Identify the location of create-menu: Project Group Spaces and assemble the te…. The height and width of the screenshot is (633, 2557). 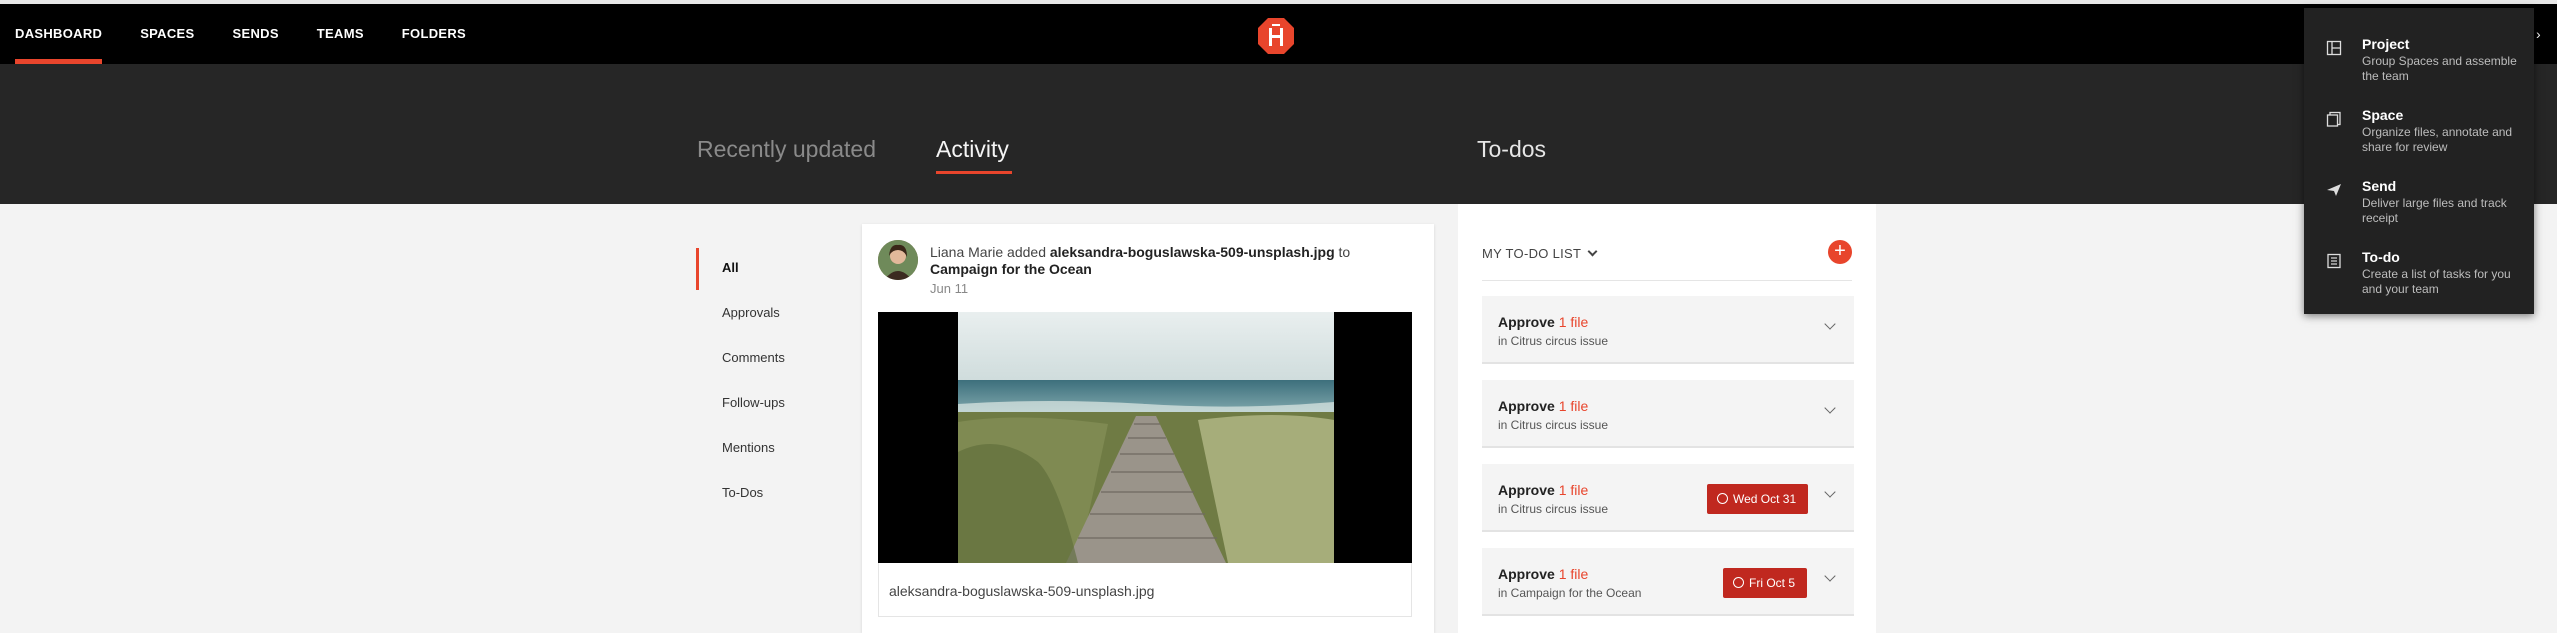
(2419, 161).